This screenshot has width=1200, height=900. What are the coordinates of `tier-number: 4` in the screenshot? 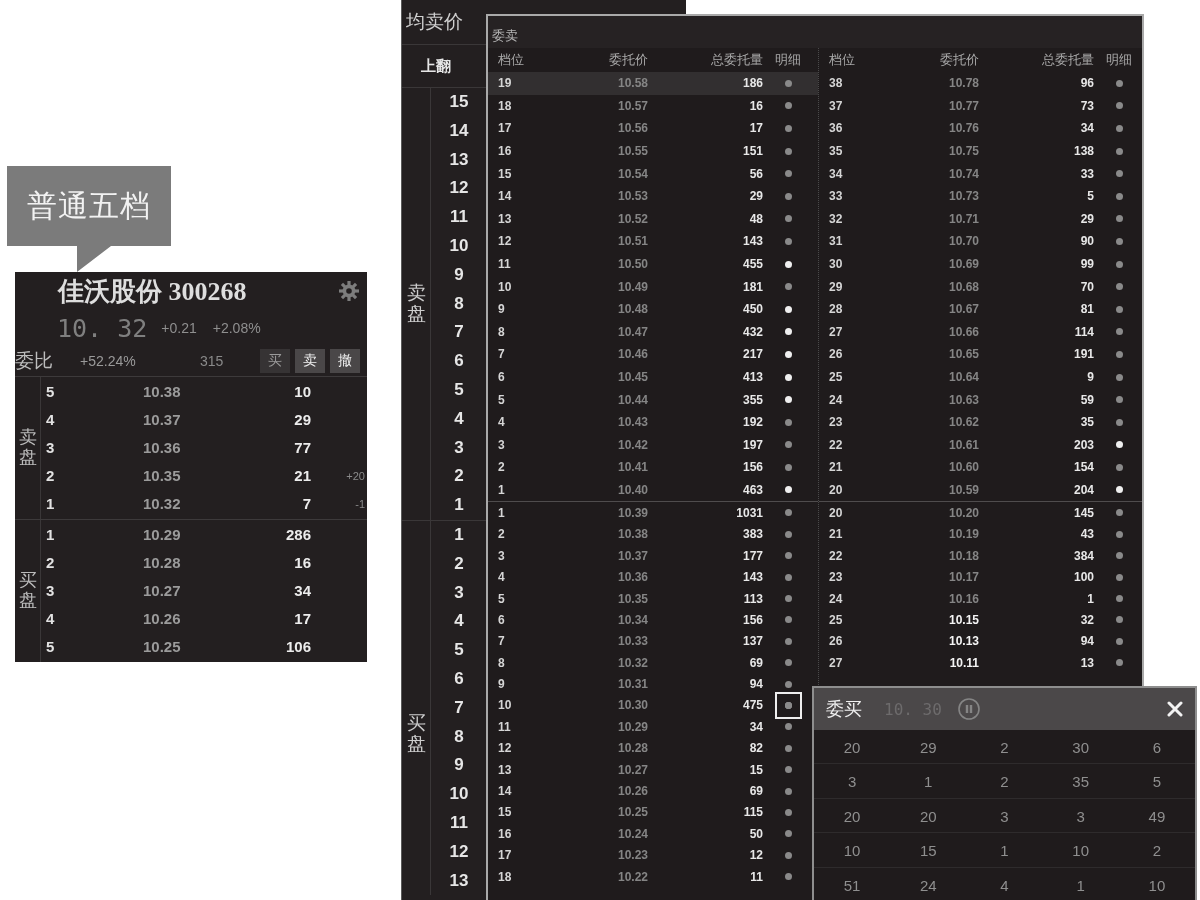 It's located at (459, 418).